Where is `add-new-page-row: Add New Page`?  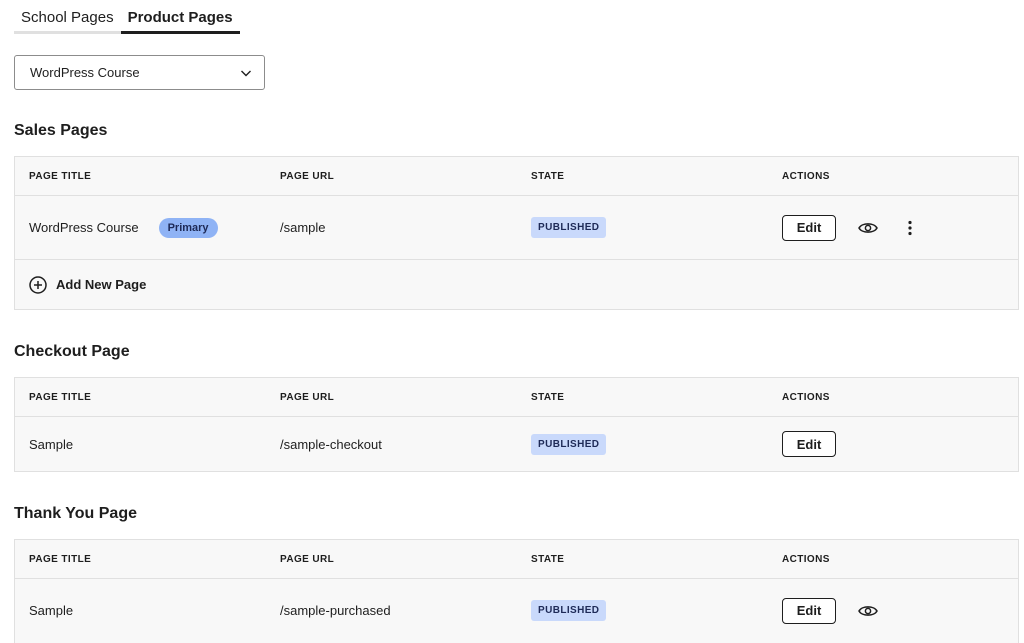
add-new-page-row: Add New Page is located at coordinates (516, 284).